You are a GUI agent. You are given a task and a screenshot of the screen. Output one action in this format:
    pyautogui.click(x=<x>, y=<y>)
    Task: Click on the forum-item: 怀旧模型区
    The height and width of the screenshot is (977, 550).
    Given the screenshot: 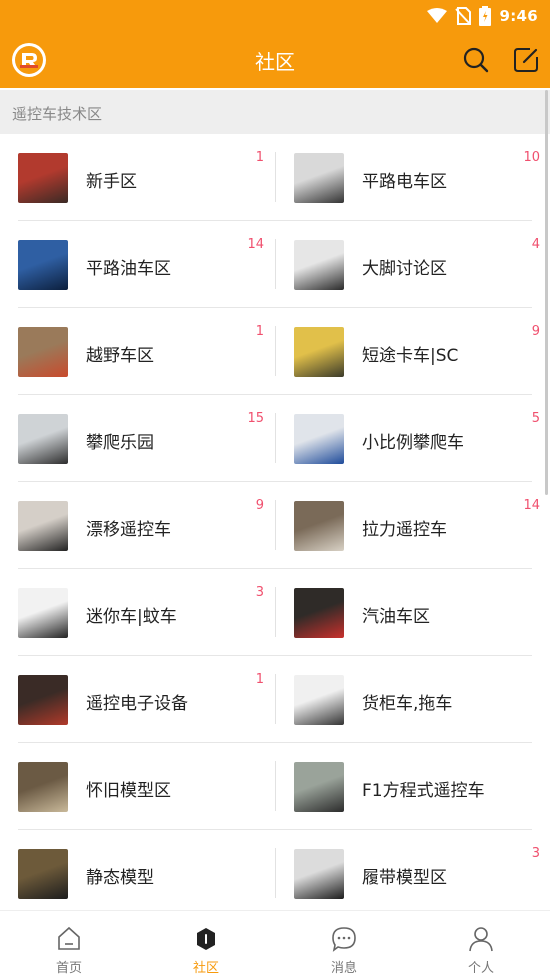 What is the action you would take?
    pyautogui.click(x=147, y=786)
    